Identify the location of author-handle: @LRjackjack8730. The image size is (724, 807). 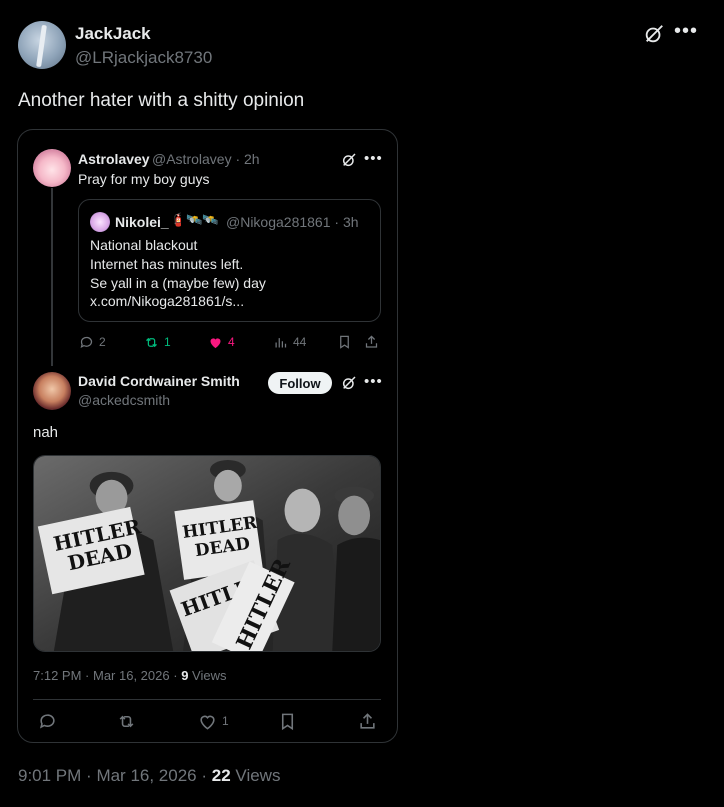
(143, 58).